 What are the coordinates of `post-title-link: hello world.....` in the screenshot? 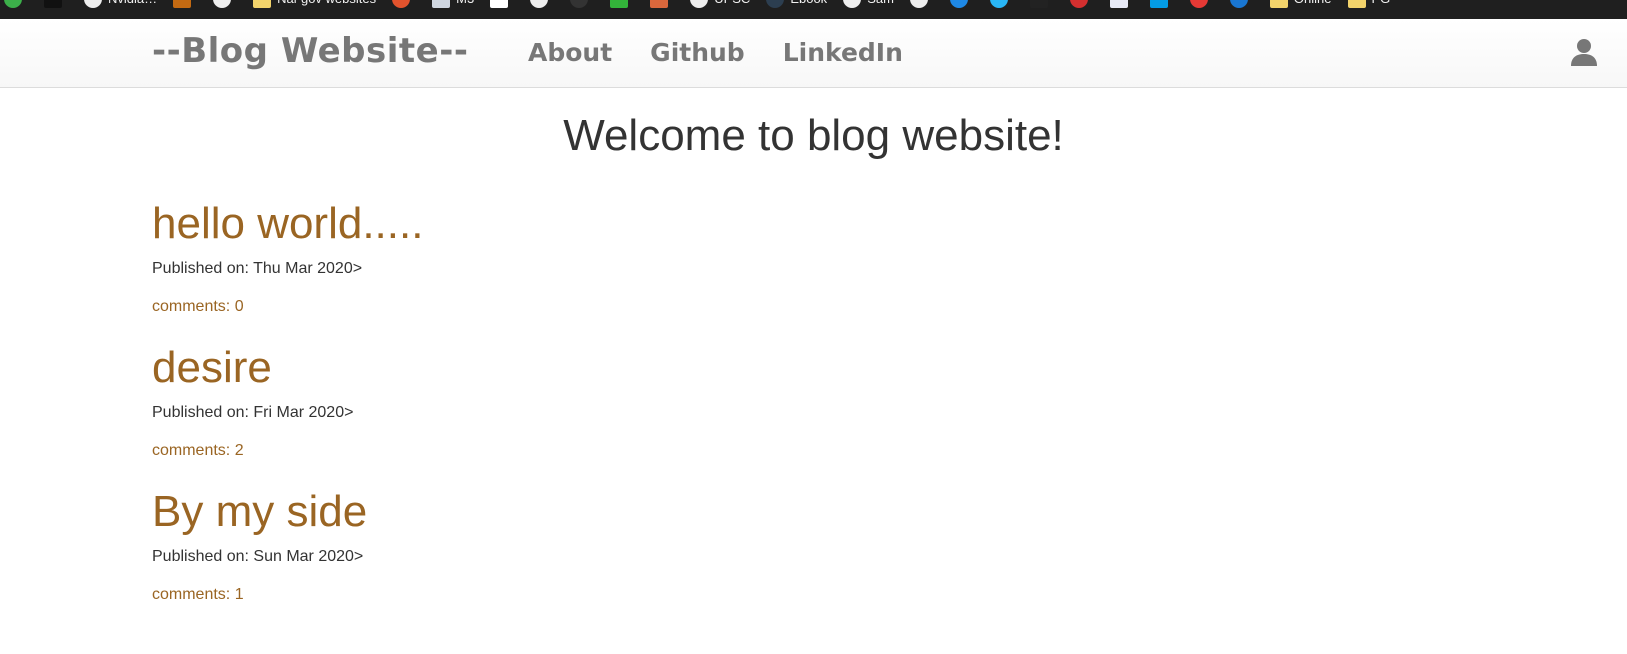 It's located at (287, 224).